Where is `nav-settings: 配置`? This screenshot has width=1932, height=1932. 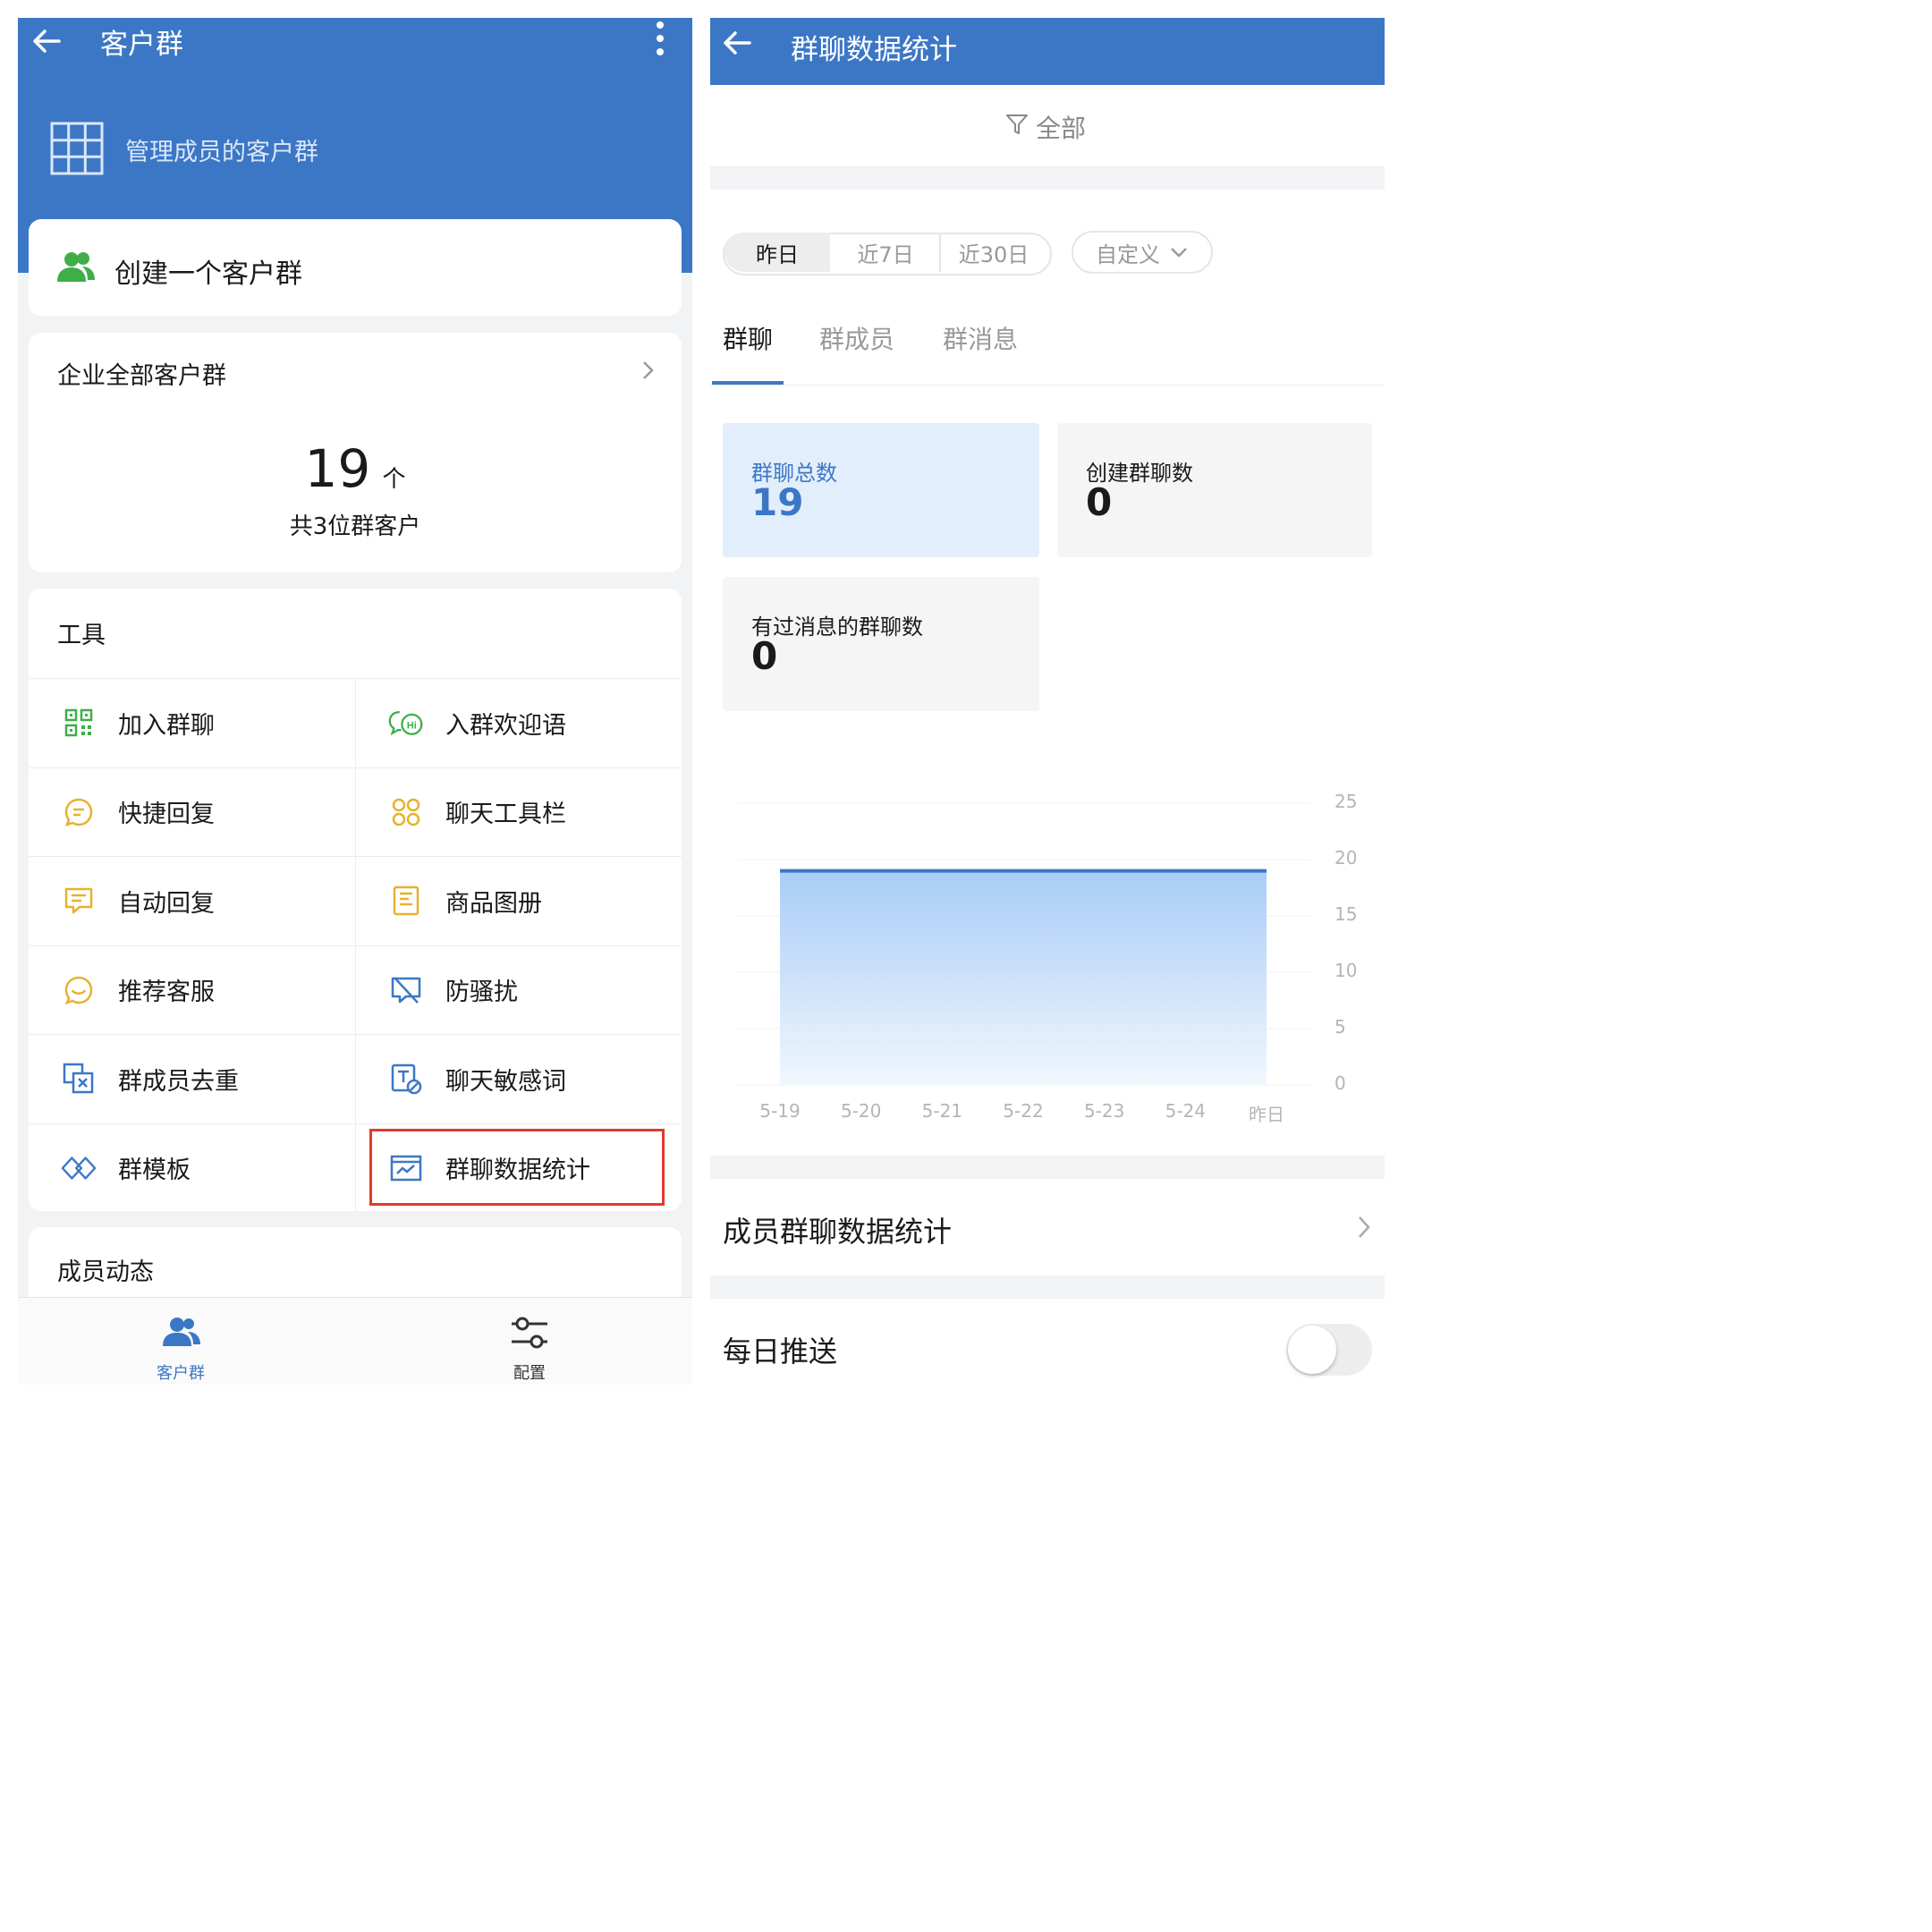
nav-settings: 配置 is located at coordinates (529, 1341).